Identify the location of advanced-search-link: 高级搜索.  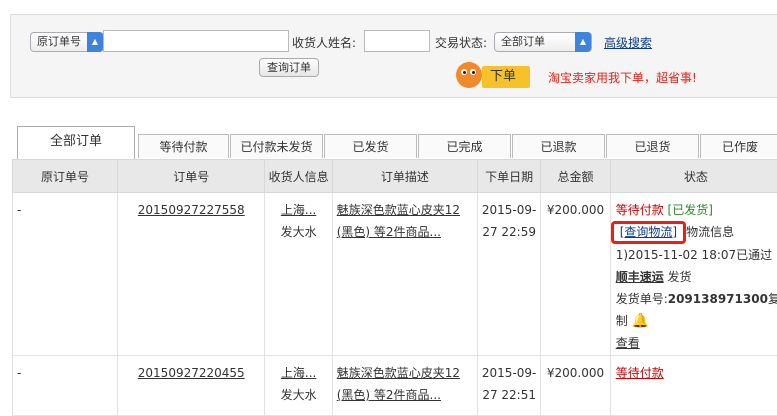
(628, 42).